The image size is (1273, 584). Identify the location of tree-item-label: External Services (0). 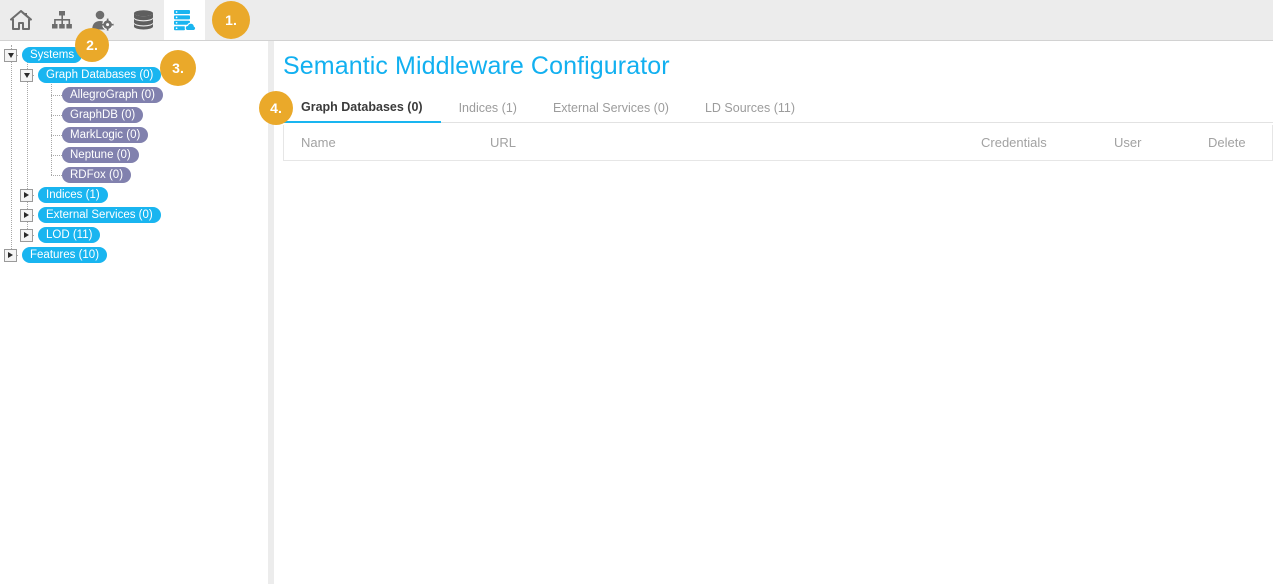
(99, 215).